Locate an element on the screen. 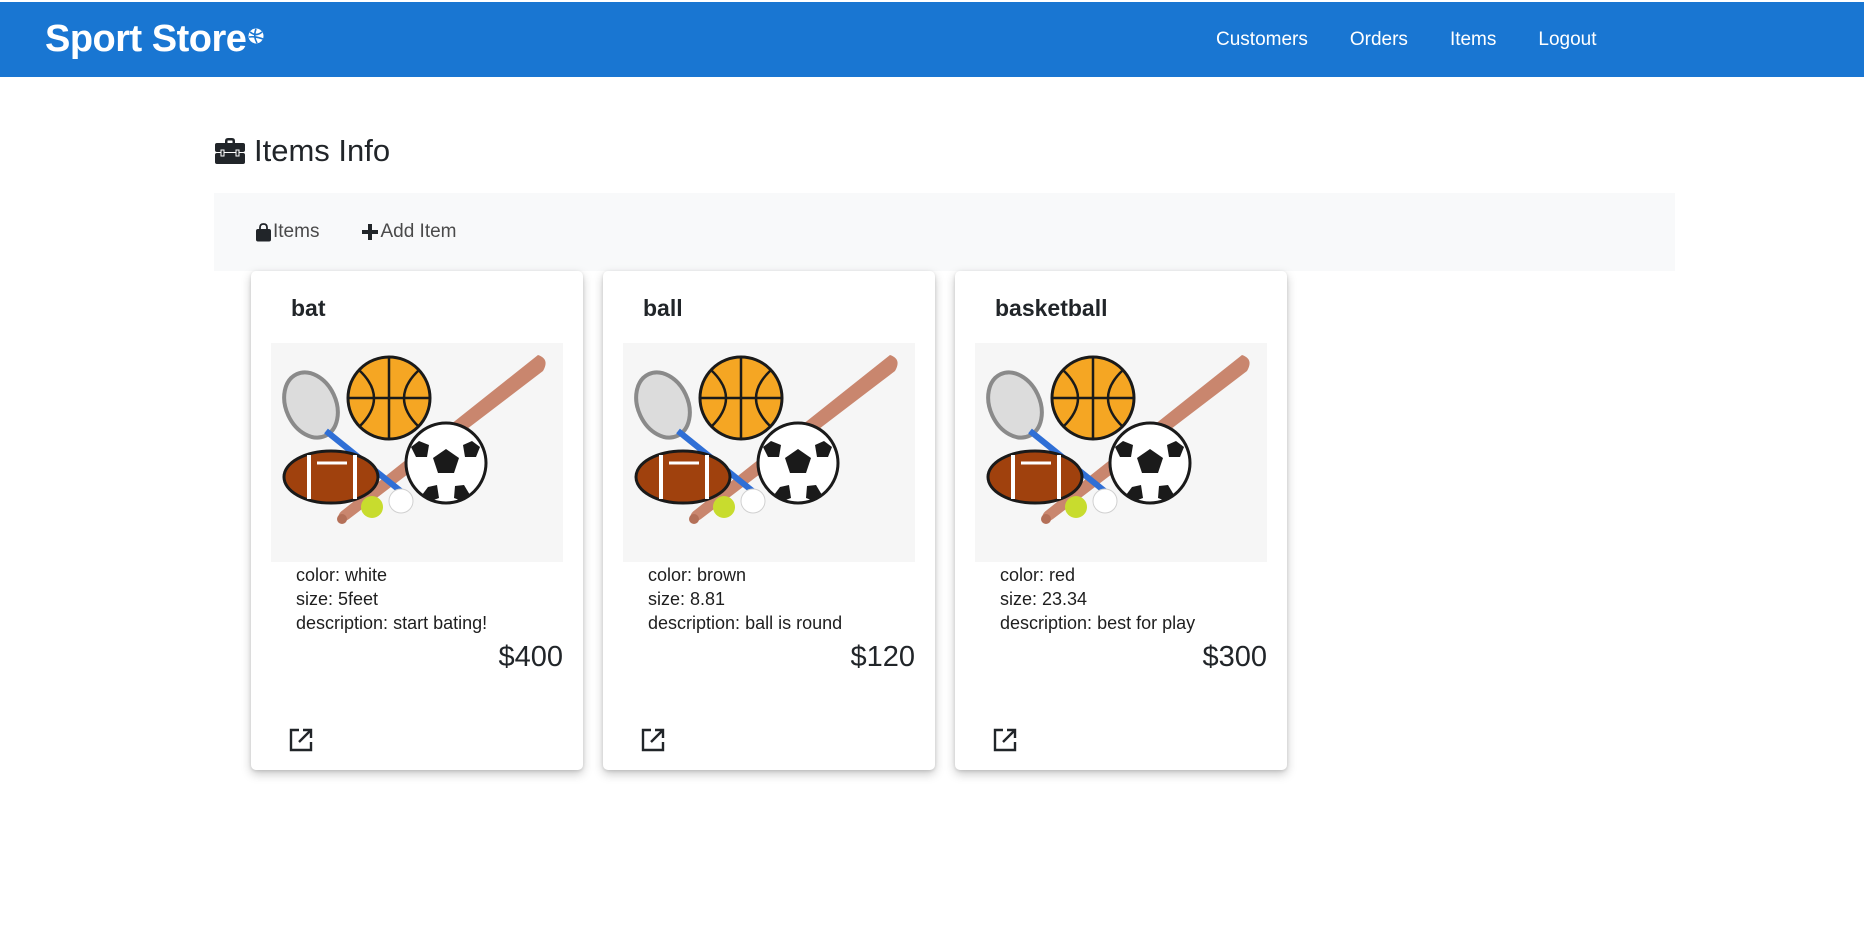 The width and height of the screenshot is (1864, 928). item-description: ball is round is located at coordinates (794, 623).